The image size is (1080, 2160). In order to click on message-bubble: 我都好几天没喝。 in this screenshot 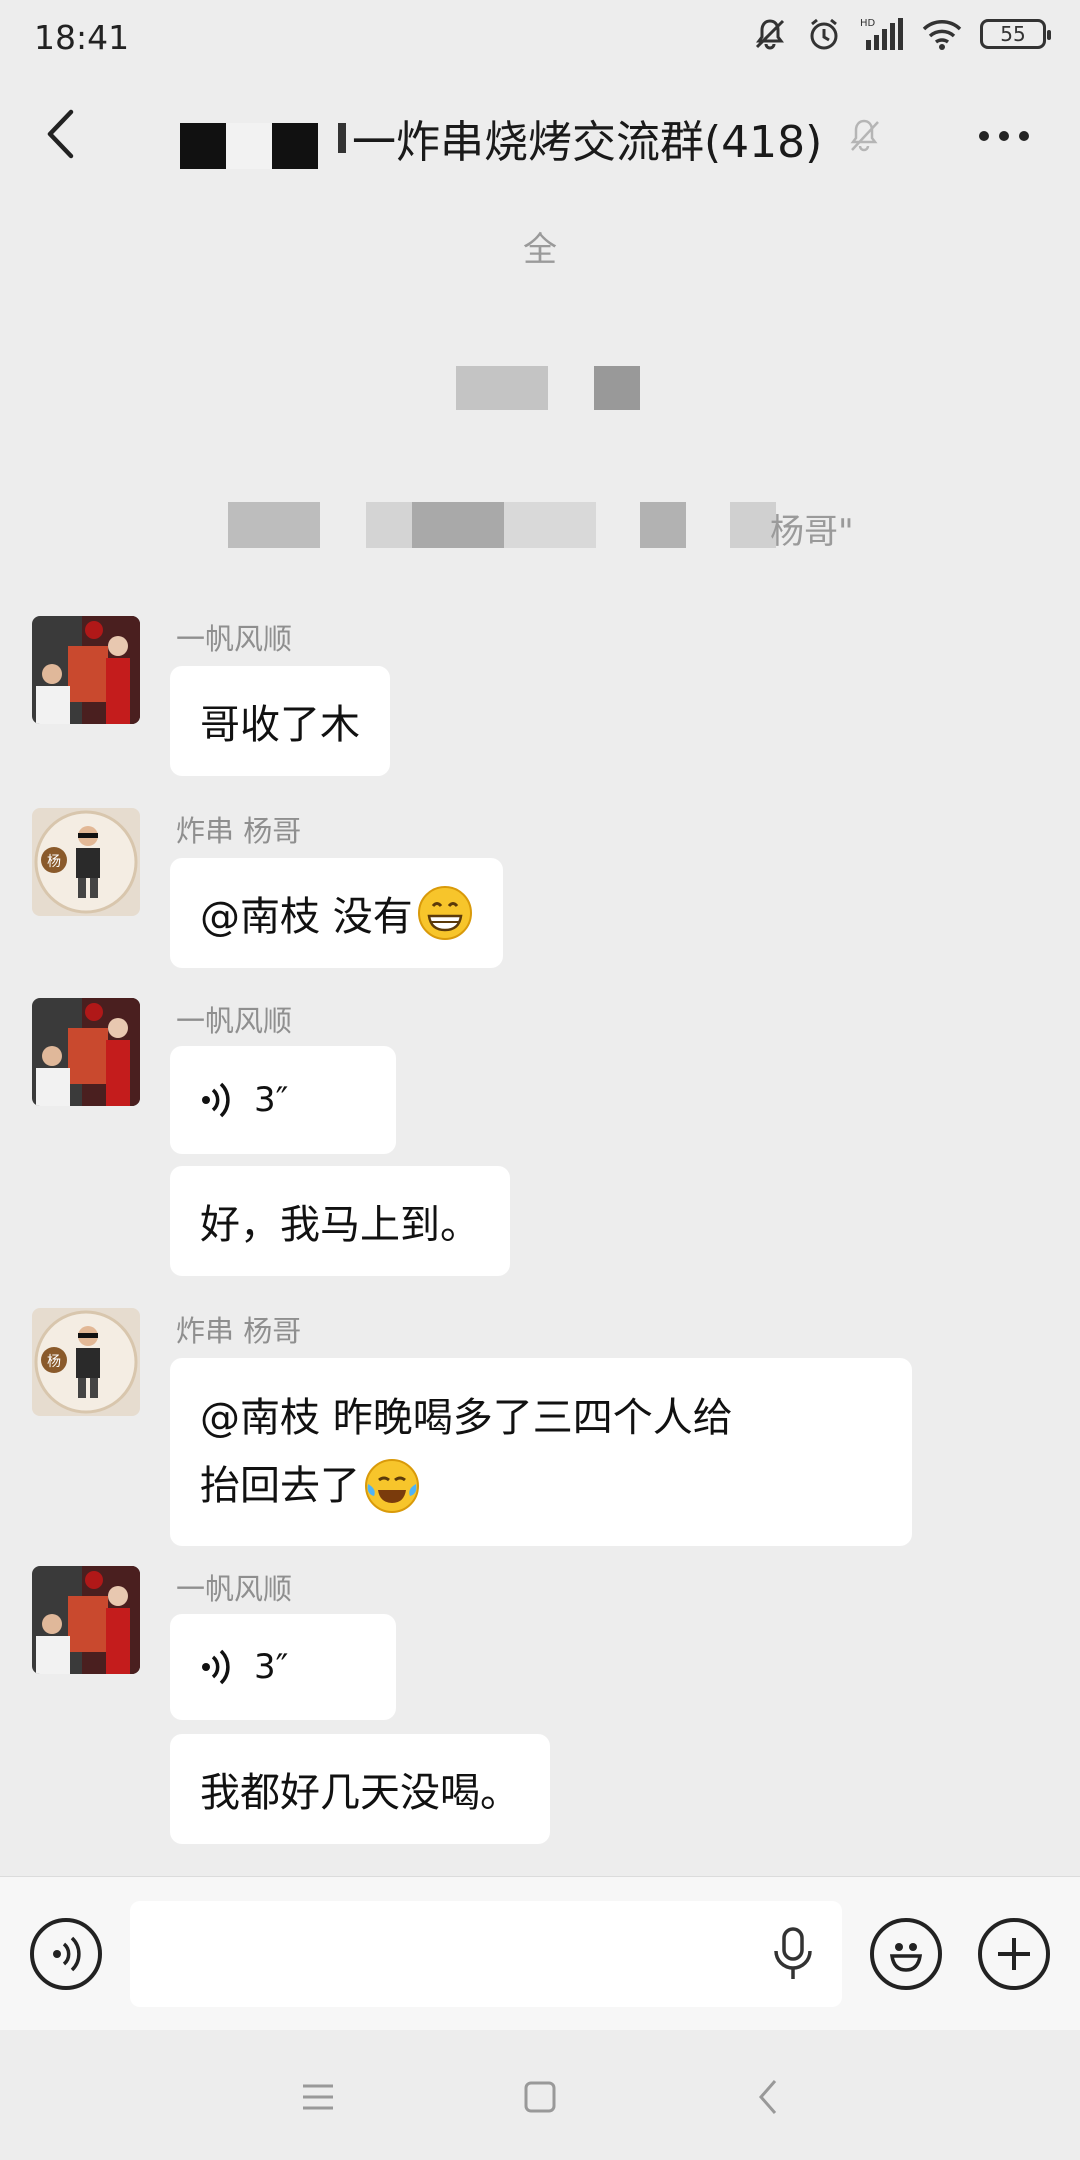, I will do `click(360, 1789)`.